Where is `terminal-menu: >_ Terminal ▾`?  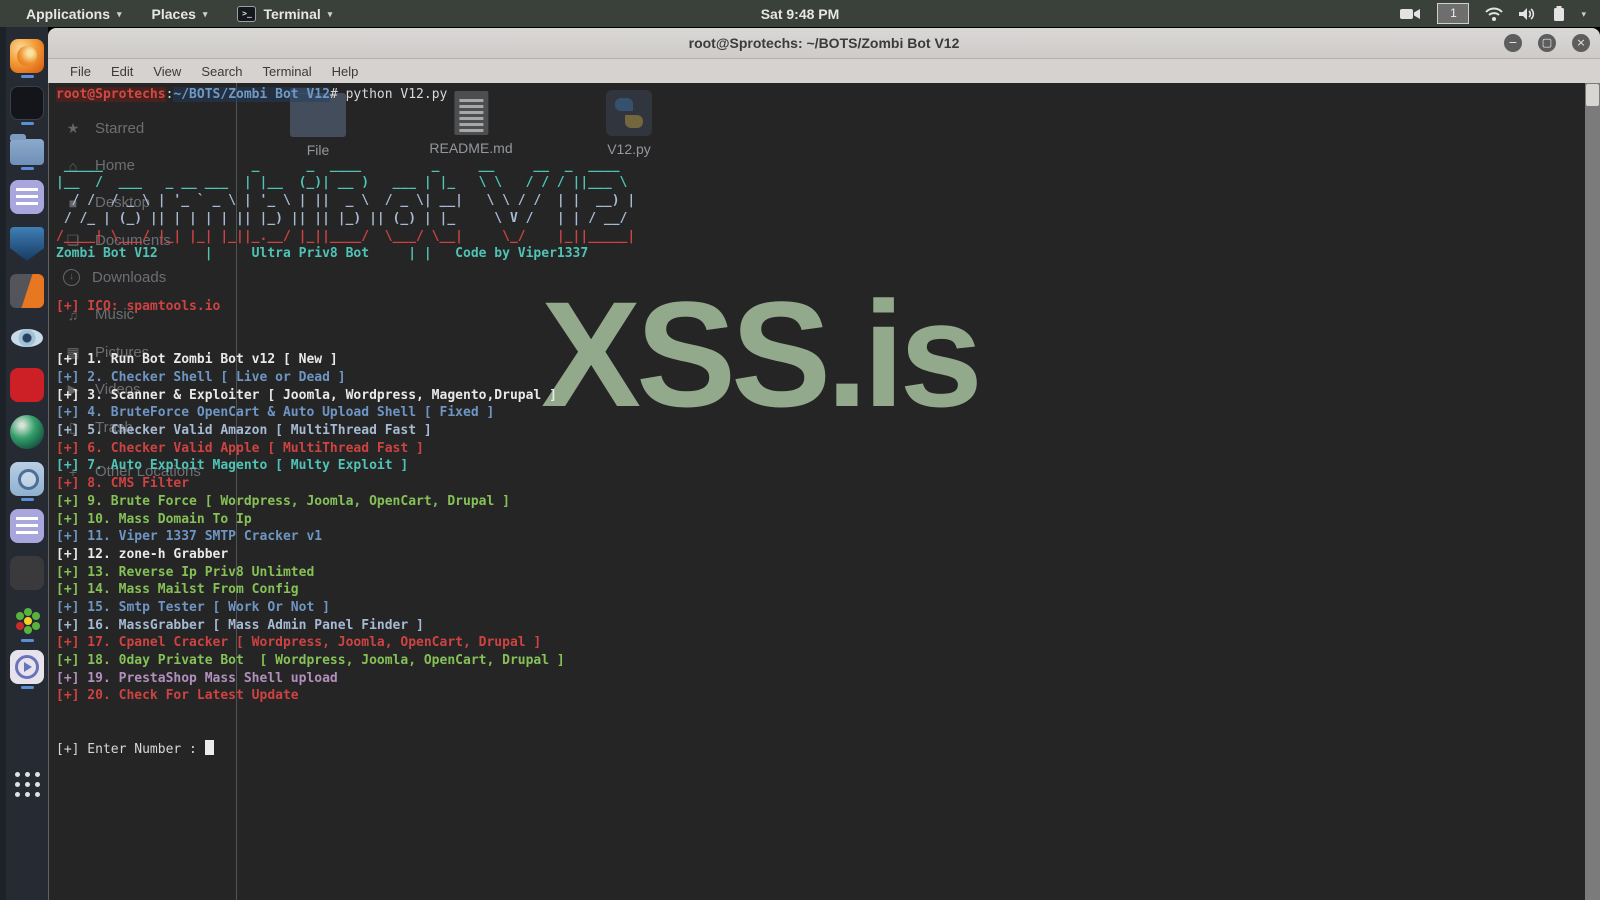
terminal-menu: >_ Terminal ▾ is located at coordinates (284, 13).